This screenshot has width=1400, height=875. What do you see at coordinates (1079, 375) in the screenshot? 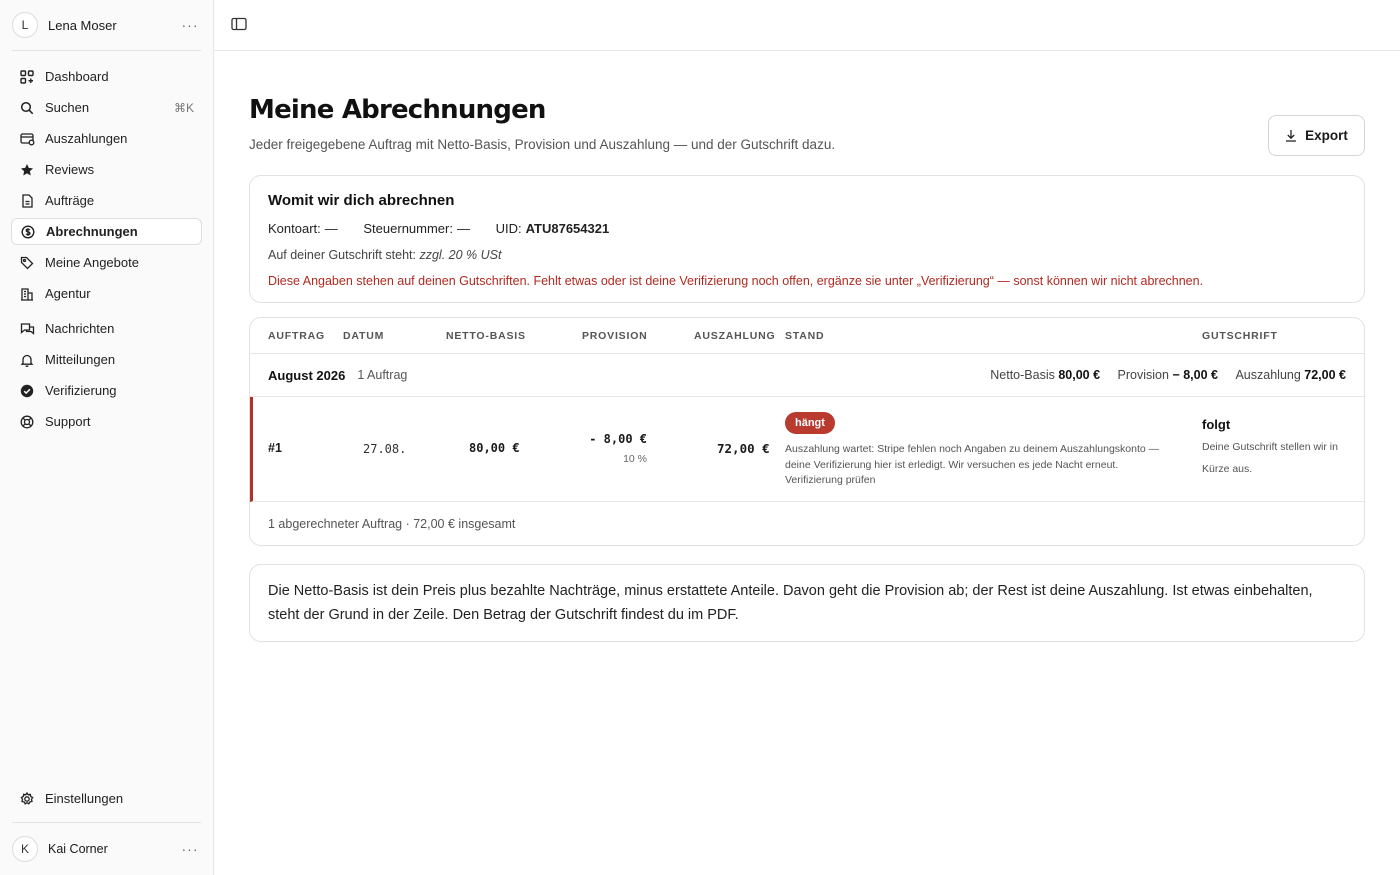
I see `group-netto-value: 80,00 €` at bounding box center [1079, 375].